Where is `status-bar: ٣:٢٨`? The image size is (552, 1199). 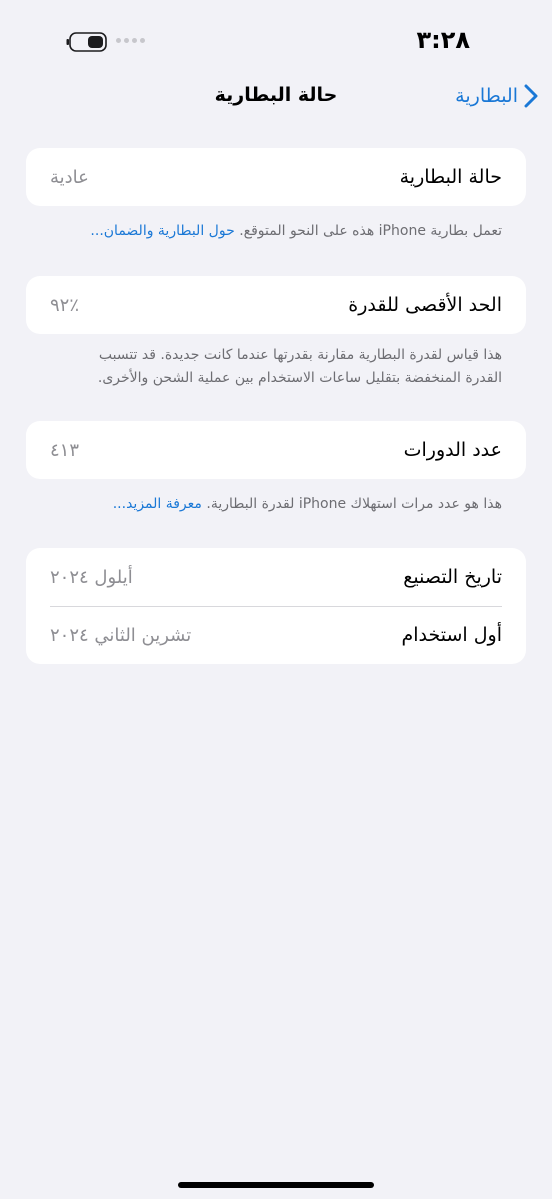 status-bar: ٣:٢٨ is located at coordinates (276, 40).